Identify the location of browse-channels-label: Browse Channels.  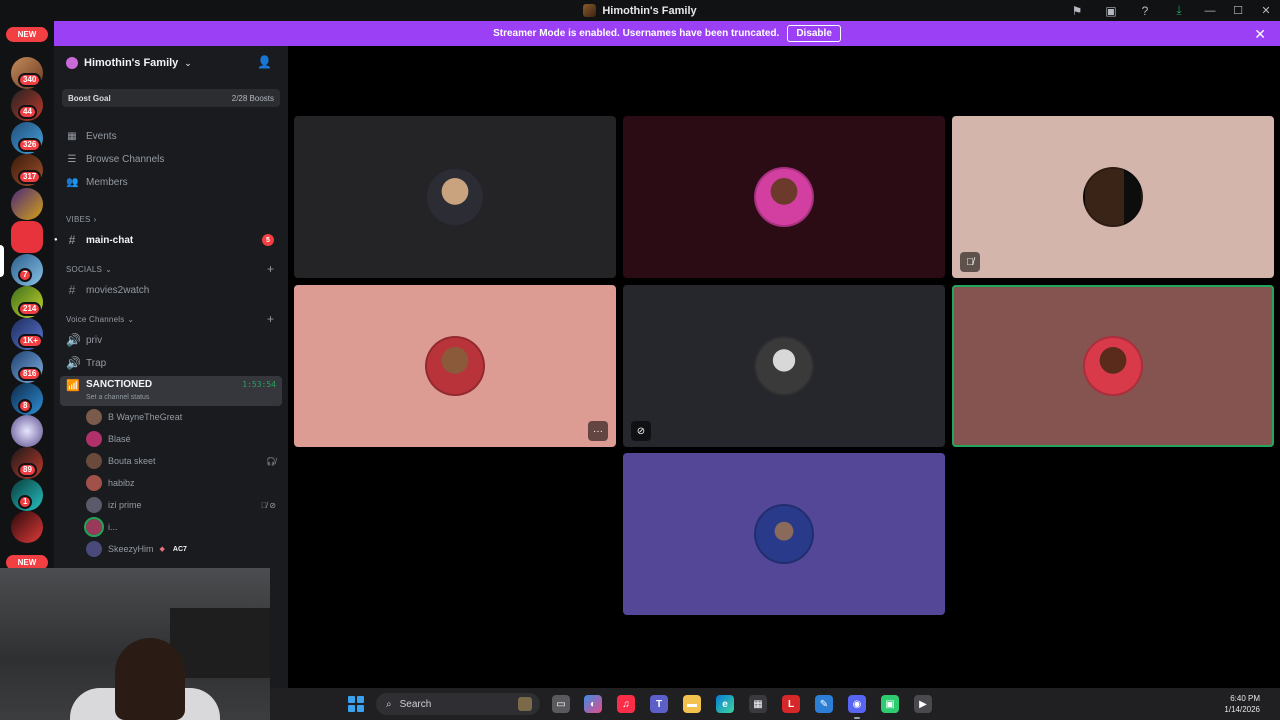
(125, 159).